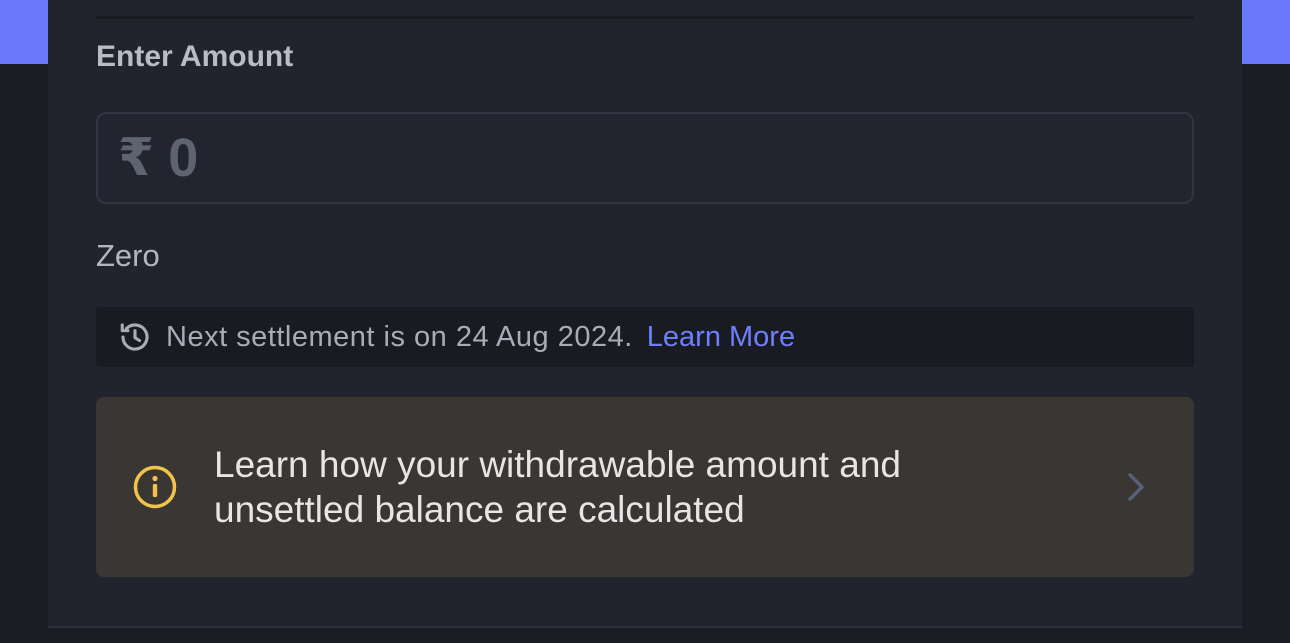 The height and width of the screenshot is (643, 1290). Describe the element at coordinates (721, 337) in the screenshot. I see `learn-more-link: Learn More` at that location.